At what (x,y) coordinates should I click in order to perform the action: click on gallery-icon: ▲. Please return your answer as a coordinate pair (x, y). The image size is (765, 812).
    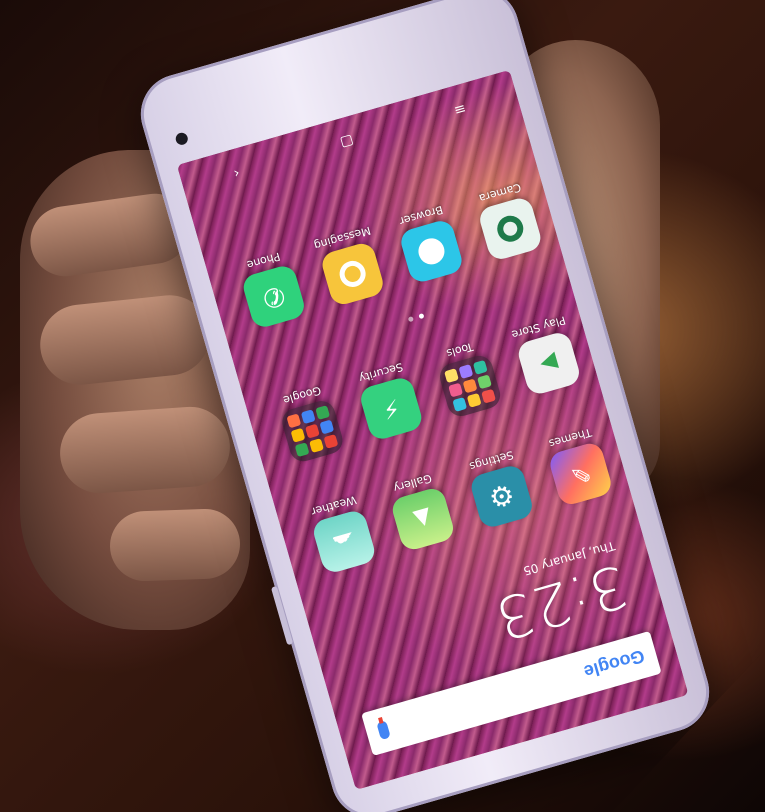
    Looking at the image, I should click on (423, 519).